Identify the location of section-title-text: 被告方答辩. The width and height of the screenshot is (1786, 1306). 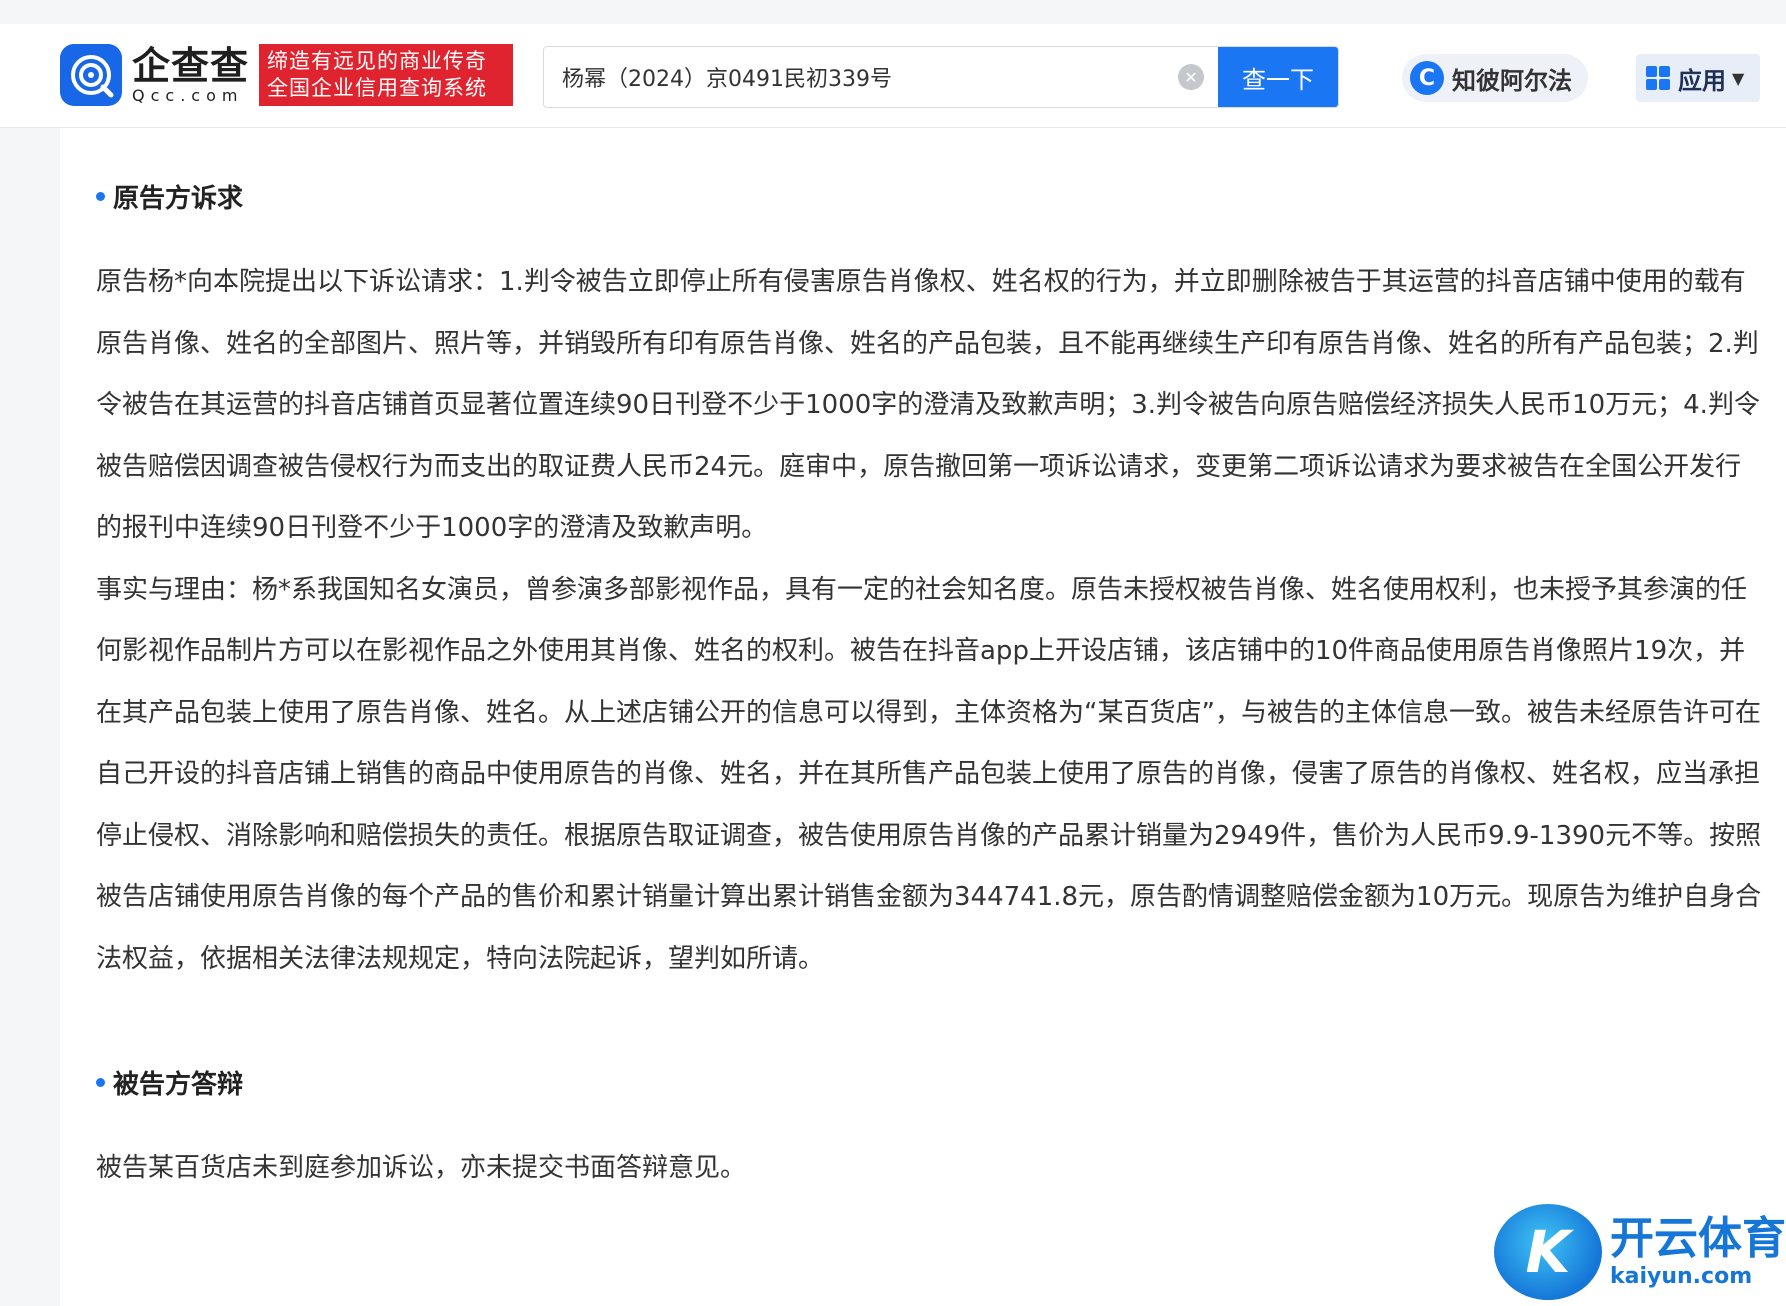
(178, 1084).